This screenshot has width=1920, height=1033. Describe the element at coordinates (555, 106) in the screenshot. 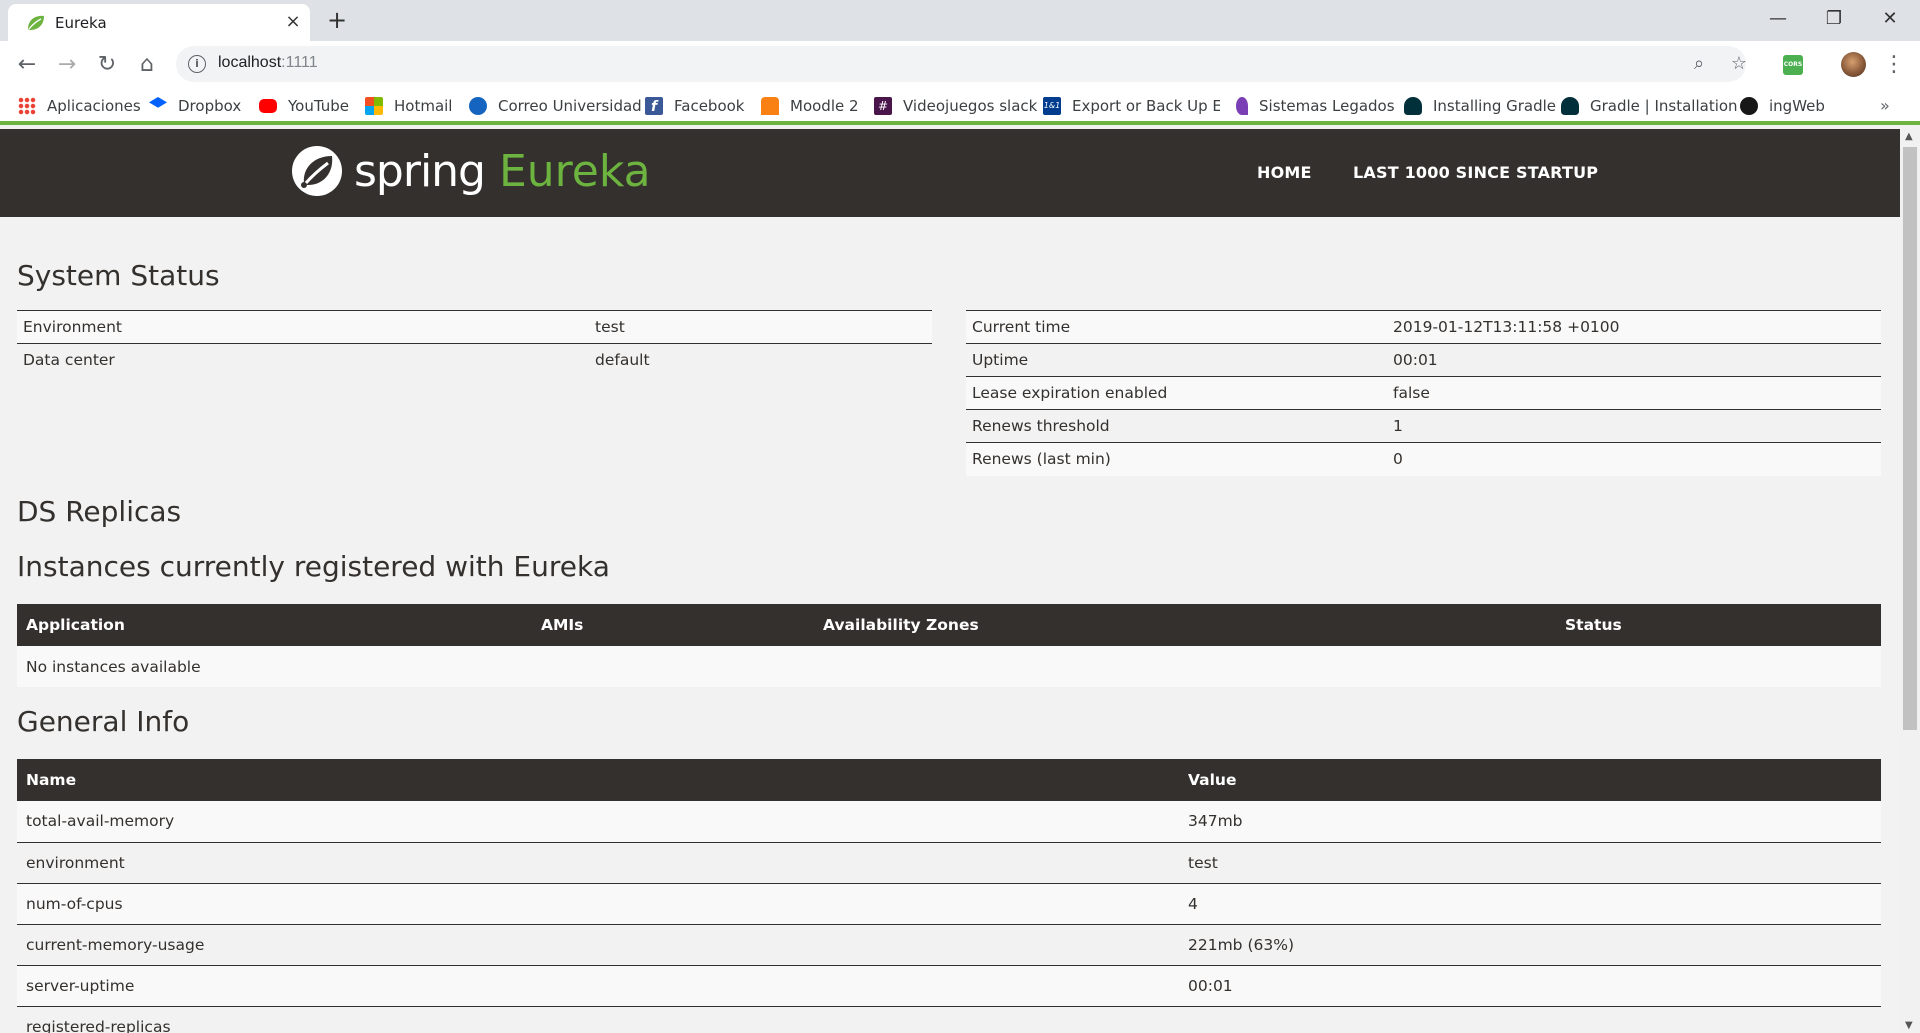

I see `bookmark-item: Correo Universidad` at that location.